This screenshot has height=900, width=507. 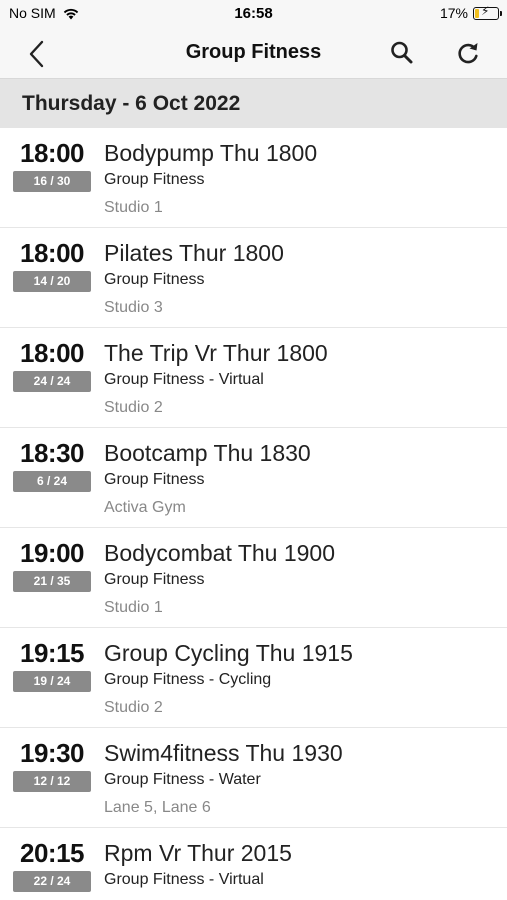 I want to click on page-title: Group Fitness, so click(x=253, y=52).